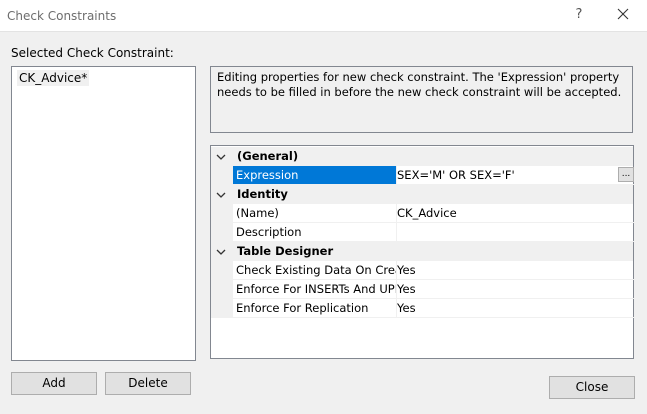  What do you see at coordinates (315, 175) in the screenshot?
I see `property-name: Expression` at bounding box center [315, 175].